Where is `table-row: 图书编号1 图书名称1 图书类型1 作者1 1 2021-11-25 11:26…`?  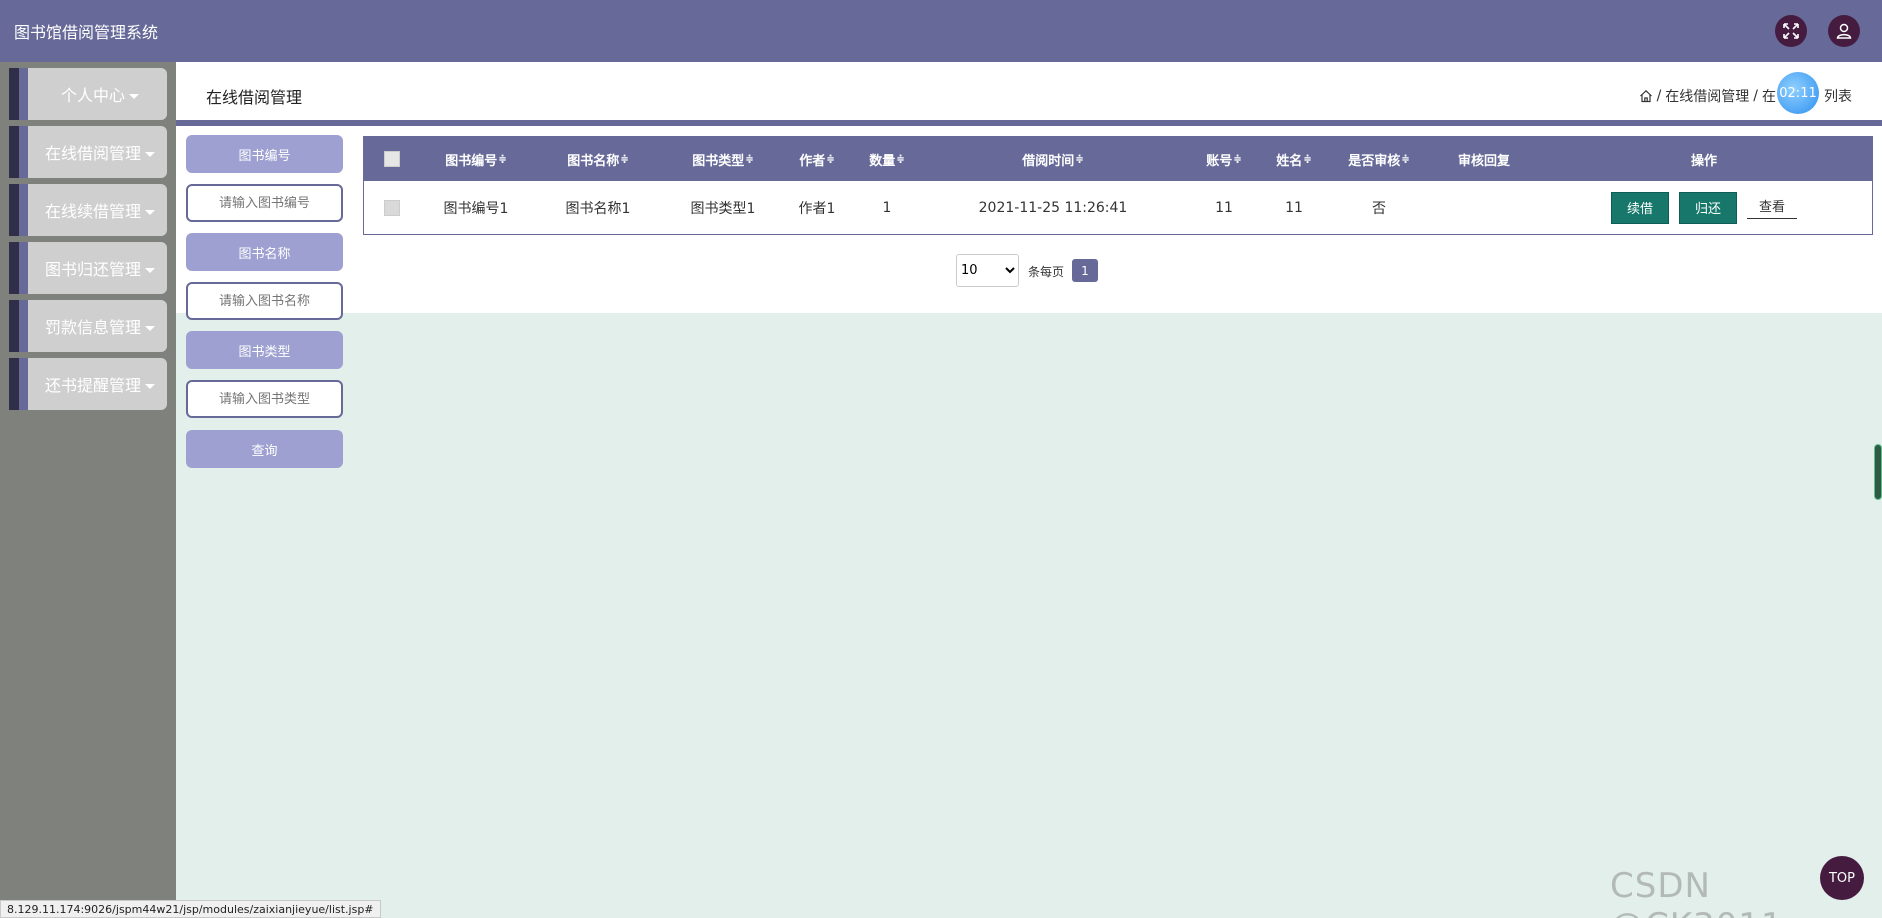
table-row: 图书编号1 图书名称1 图书类型1 作者1 1 2021-11-25 11:26… is located at coordinates (1118, 207).